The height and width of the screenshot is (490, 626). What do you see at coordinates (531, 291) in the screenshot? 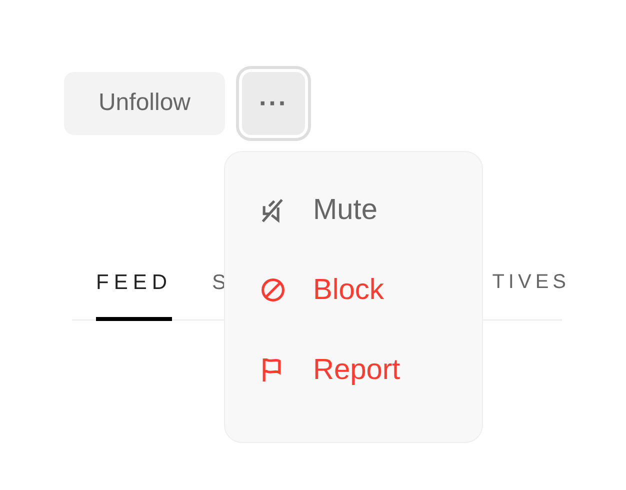
I see `tab: TIVES` at bounding box center [531, 291].